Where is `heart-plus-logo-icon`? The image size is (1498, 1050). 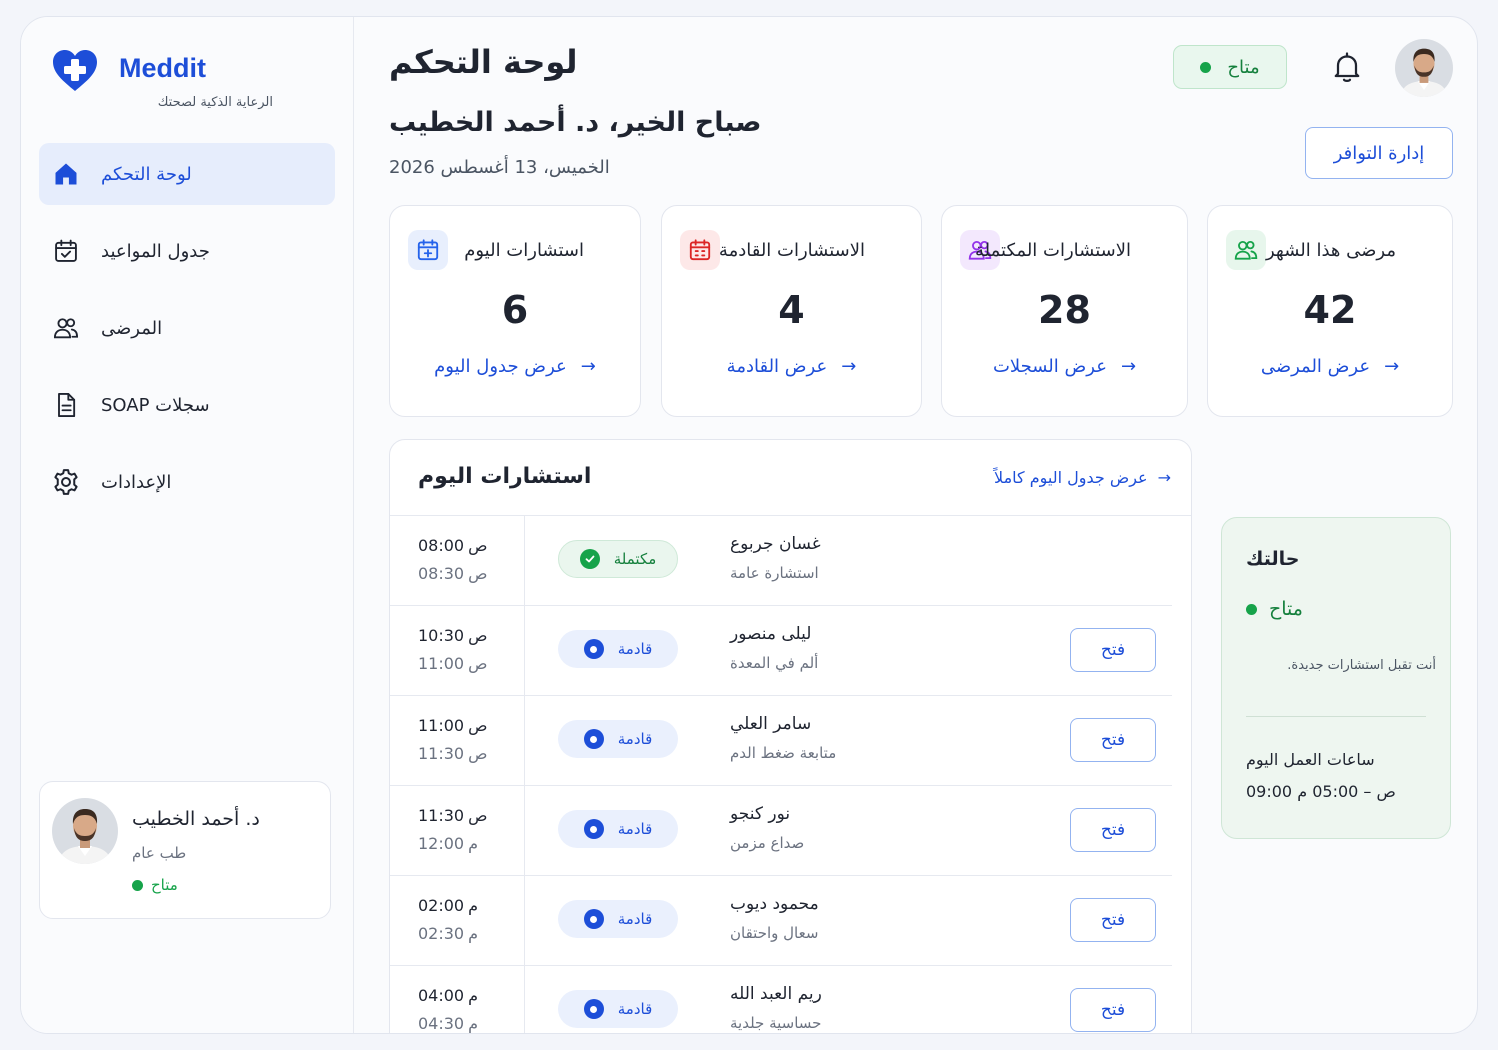 heart-plus-logo-icon is located at coordinates (75, 70).